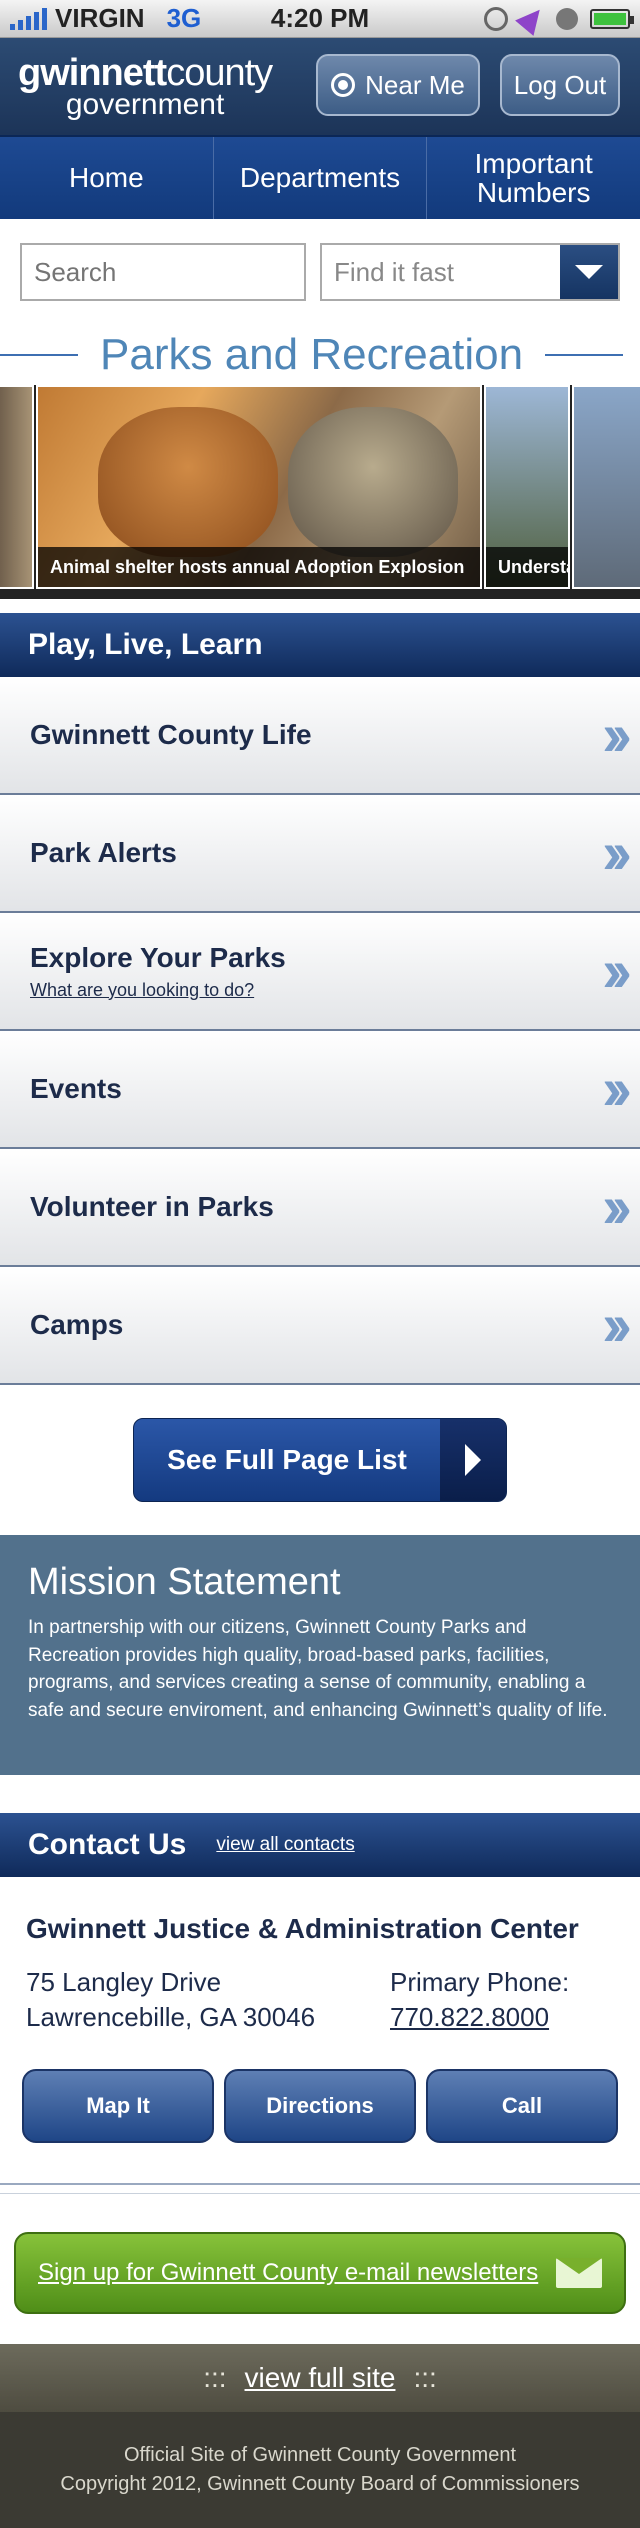 The image size is (640, 2528). I want to click on log-out-button: Log Out, so click(560, 85).